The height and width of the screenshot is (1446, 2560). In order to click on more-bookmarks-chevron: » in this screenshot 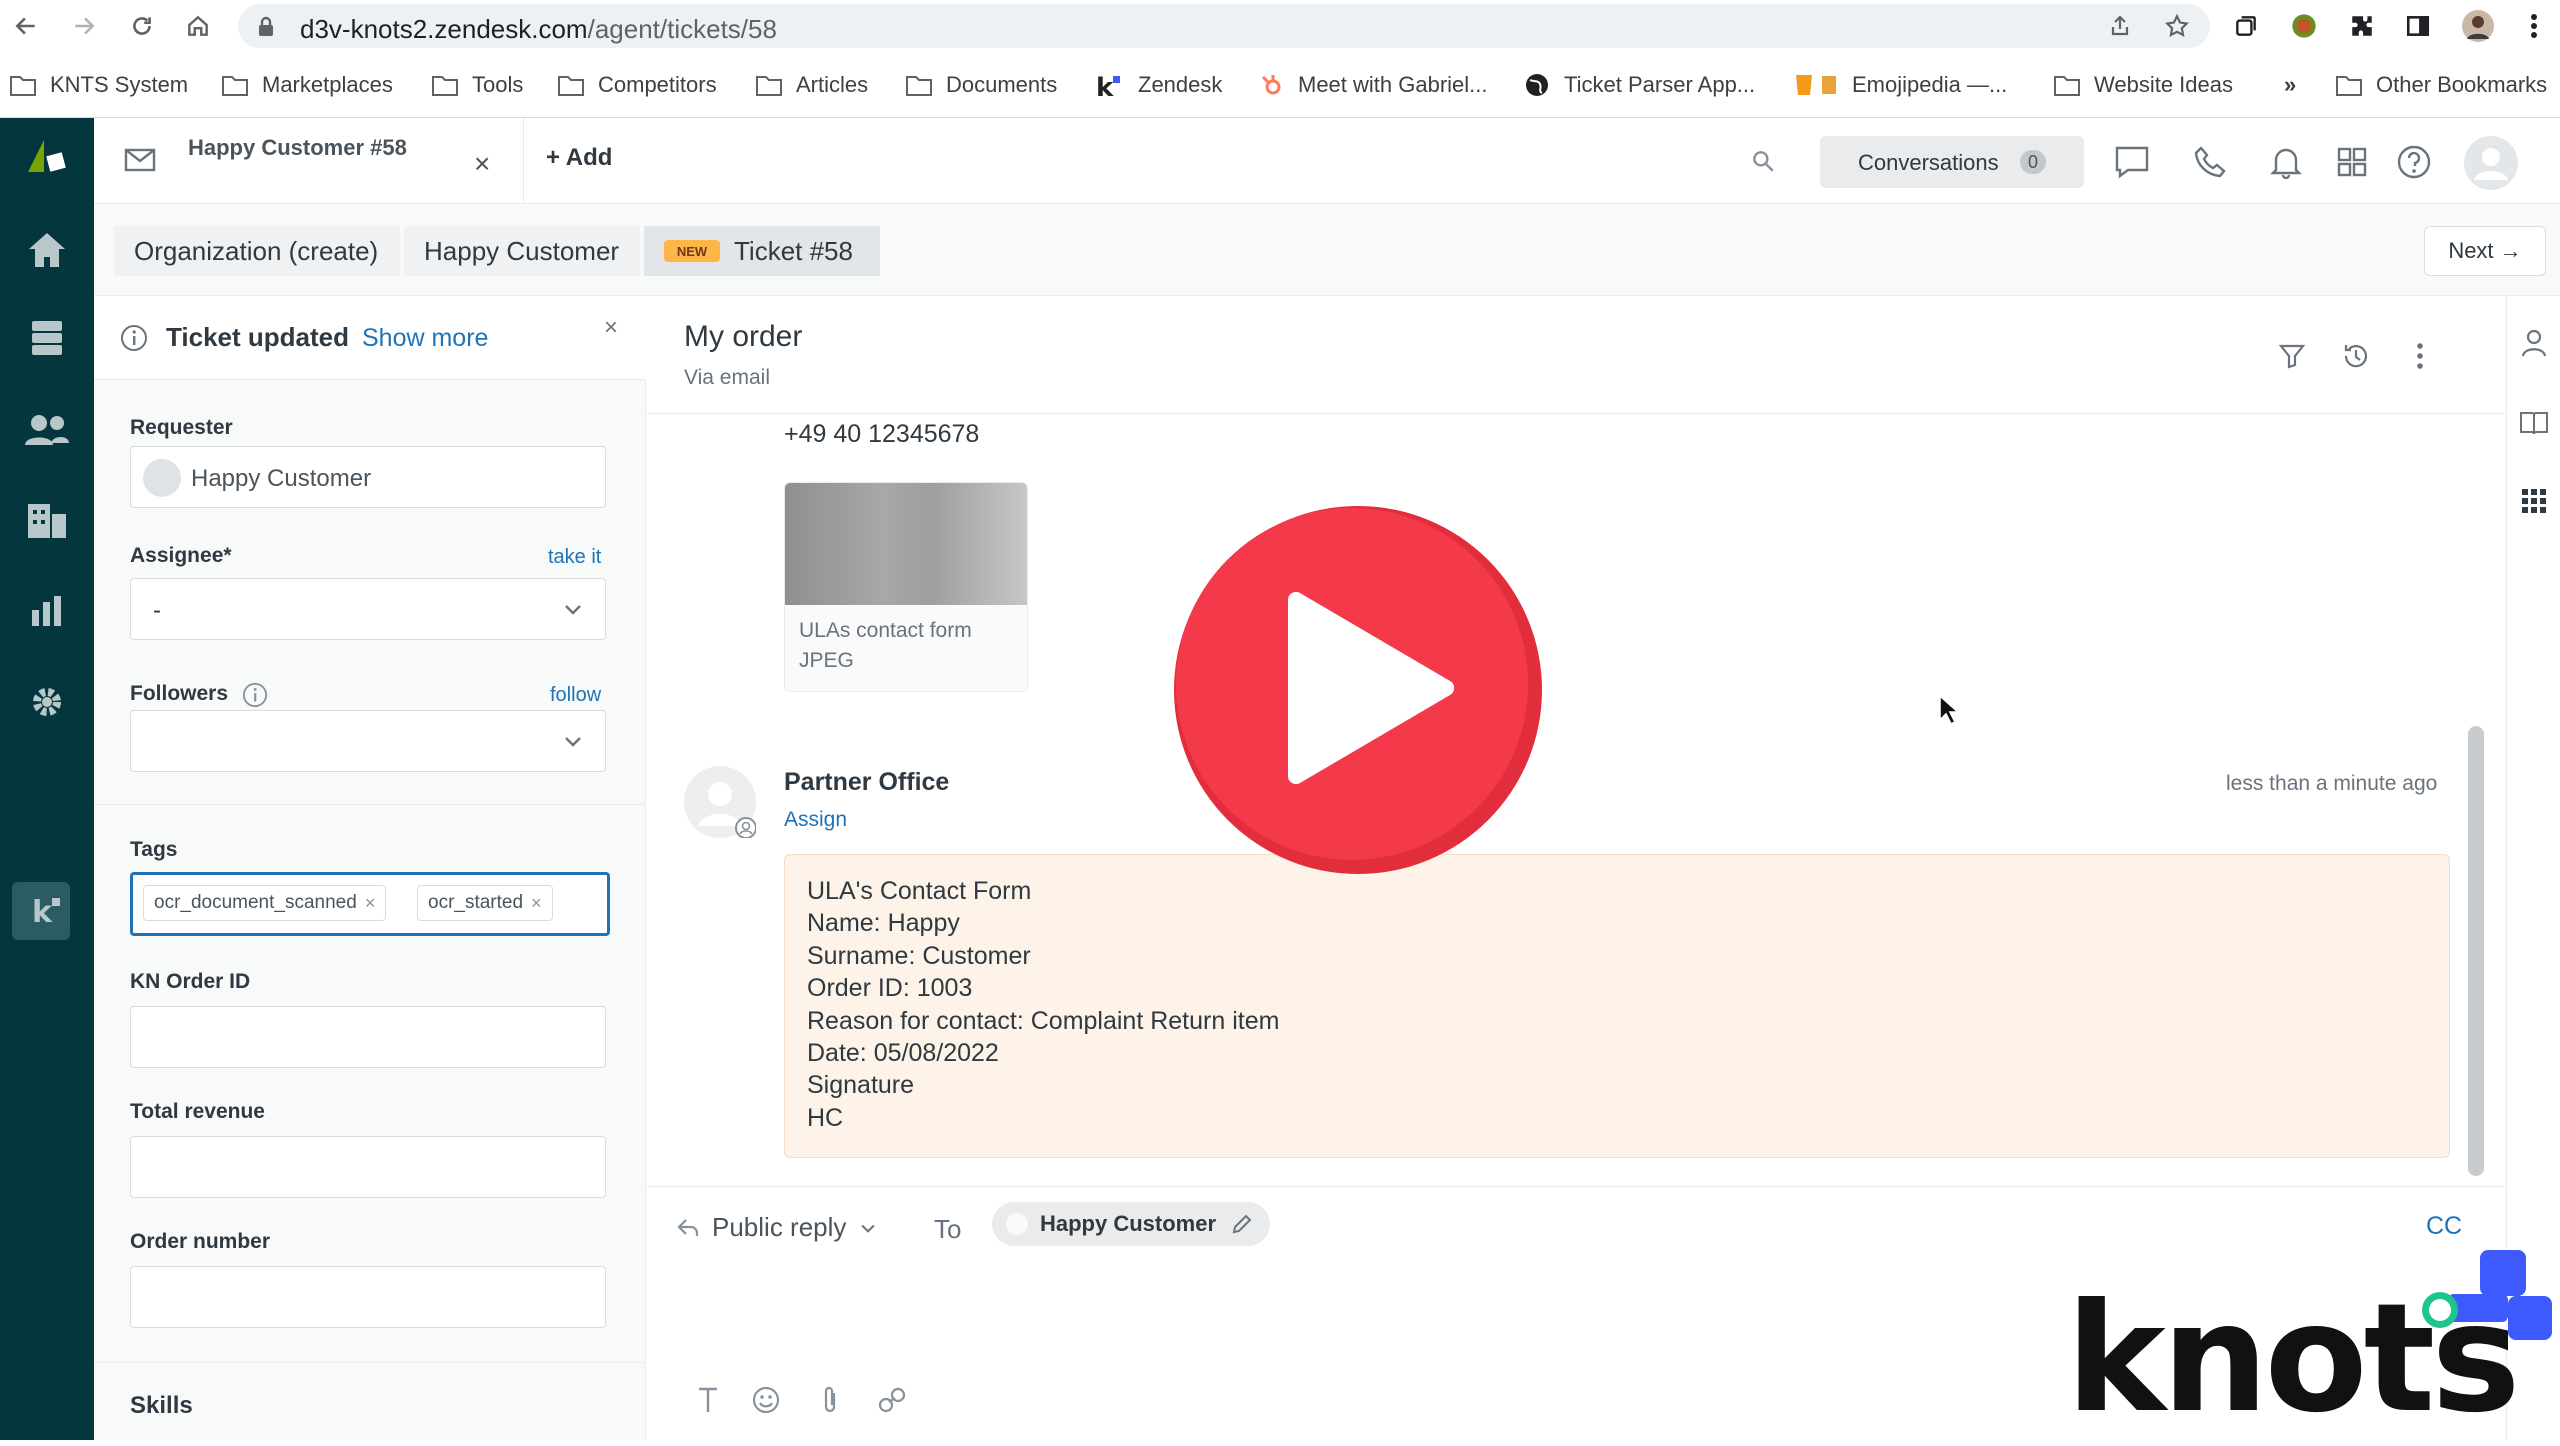, I will do `click(2290, 85)`.